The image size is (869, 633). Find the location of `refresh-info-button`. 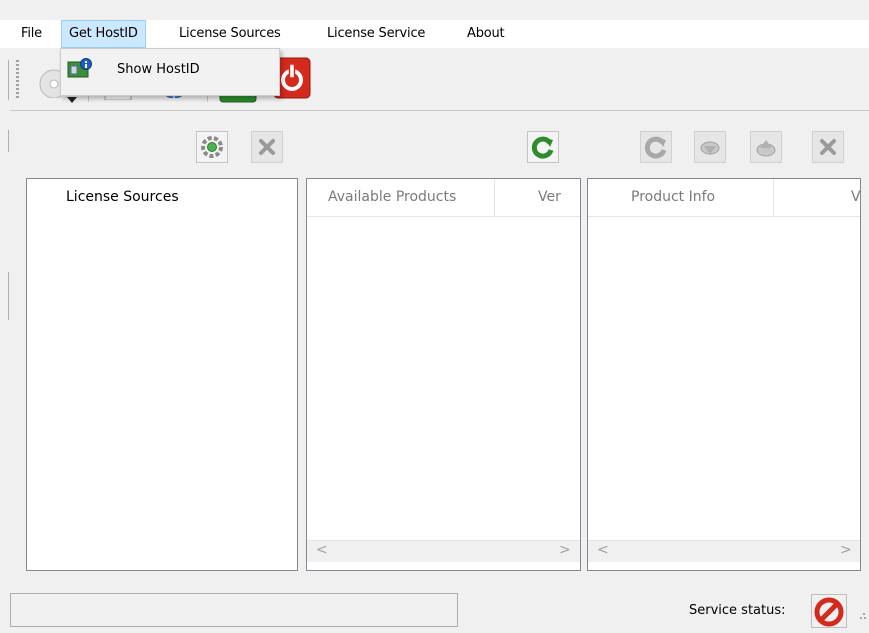

refresh-info-button is located at coordinates (656, 147).